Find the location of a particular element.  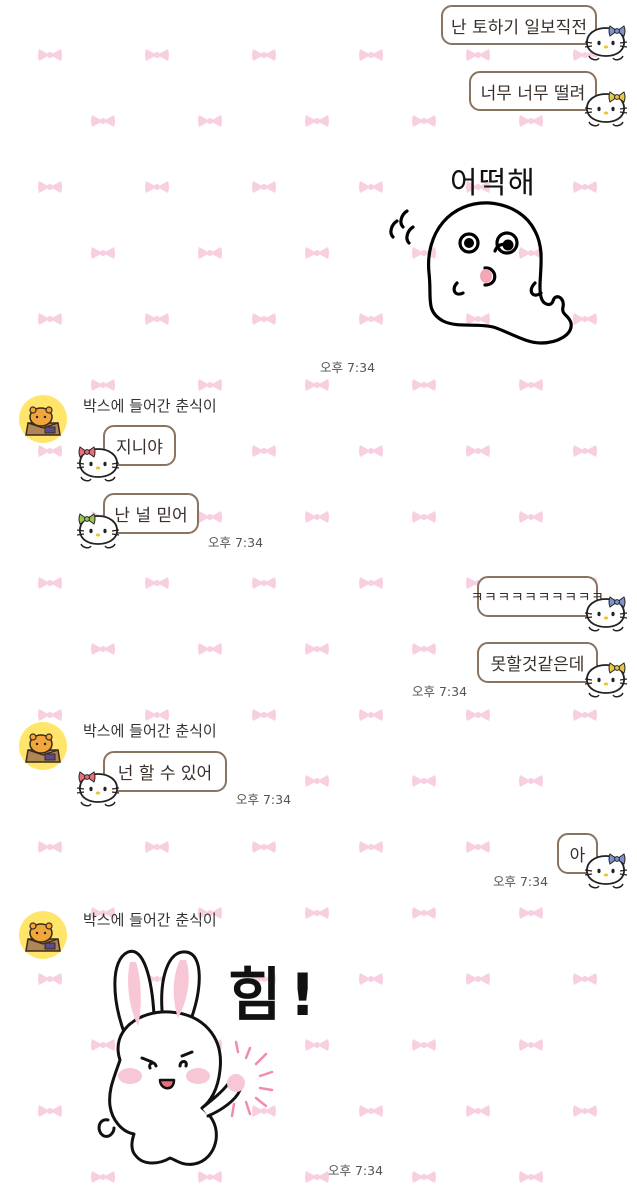

message-bubble-received: 넌 할 수 있어 is located at coordinates (165, 771).